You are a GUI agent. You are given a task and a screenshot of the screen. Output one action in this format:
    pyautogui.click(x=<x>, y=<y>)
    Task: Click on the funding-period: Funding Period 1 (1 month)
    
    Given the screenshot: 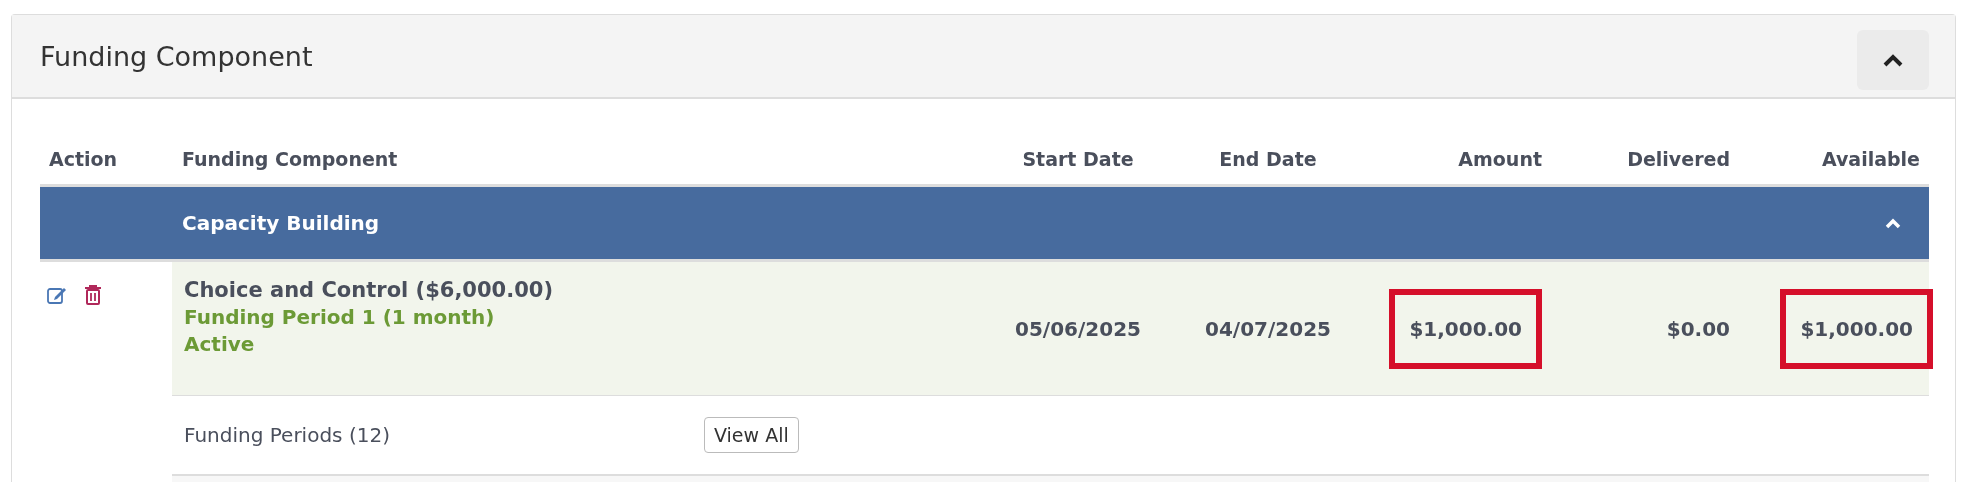 What is the action you would take?
    pyautogui.click(x=340, y=317)
    